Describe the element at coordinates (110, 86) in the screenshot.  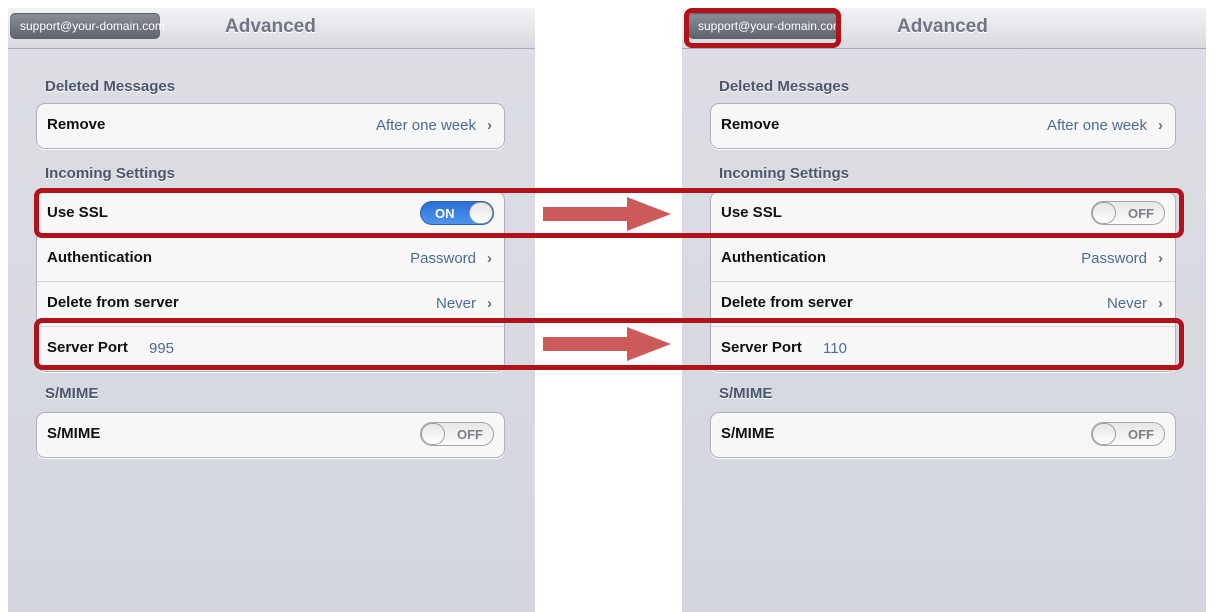
I see `left-deleted-messages-header: Deleted Messages` at that location.